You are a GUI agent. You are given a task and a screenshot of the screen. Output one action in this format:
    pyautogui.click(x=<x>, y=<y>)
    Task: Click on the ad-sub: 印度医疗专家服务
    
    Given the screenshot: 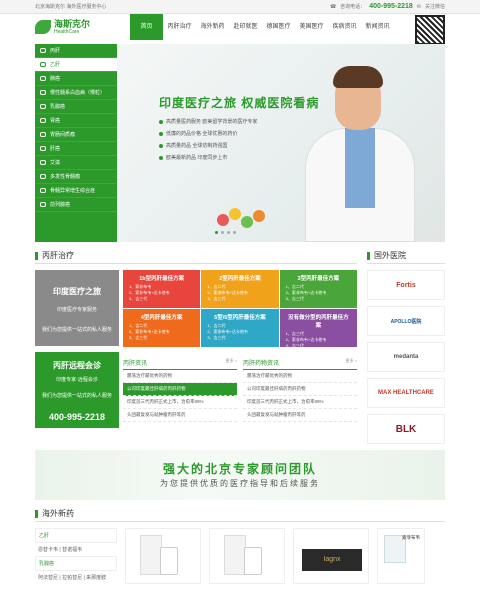 What is the action you would take?
    pyautogui.click(x=76, y=310)
    